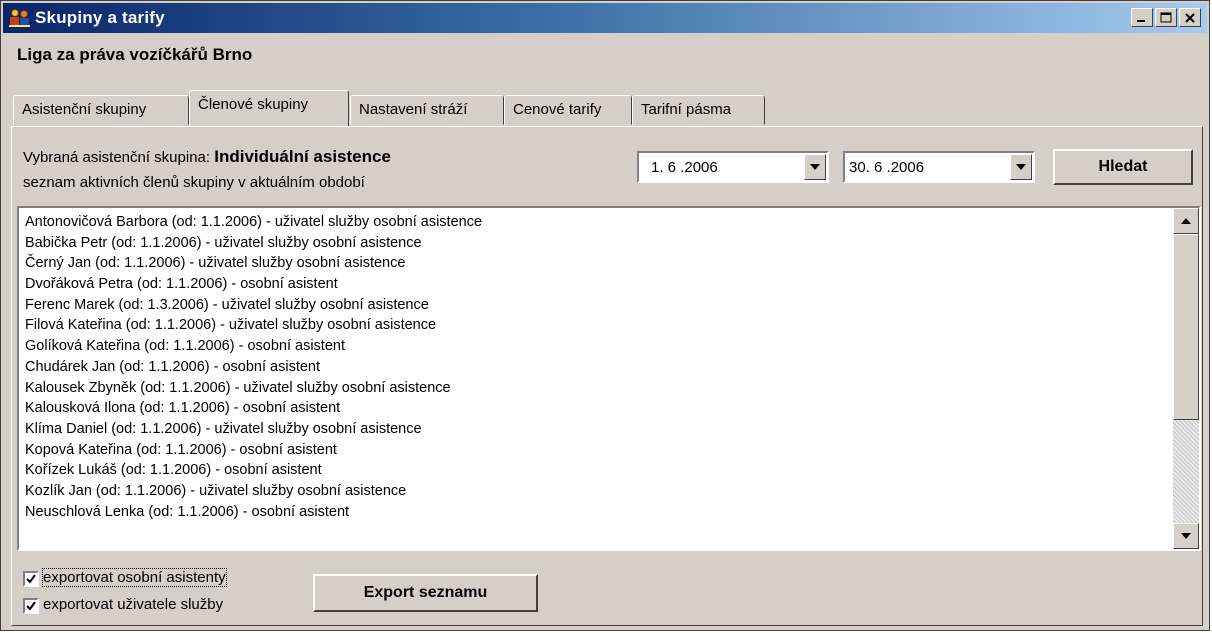 The height and width of the screenshot is (633, 1212). Describe the element at coordinates (686, 109) in the screenshot. I see `tab-label: Tarifní pásma` at that location.